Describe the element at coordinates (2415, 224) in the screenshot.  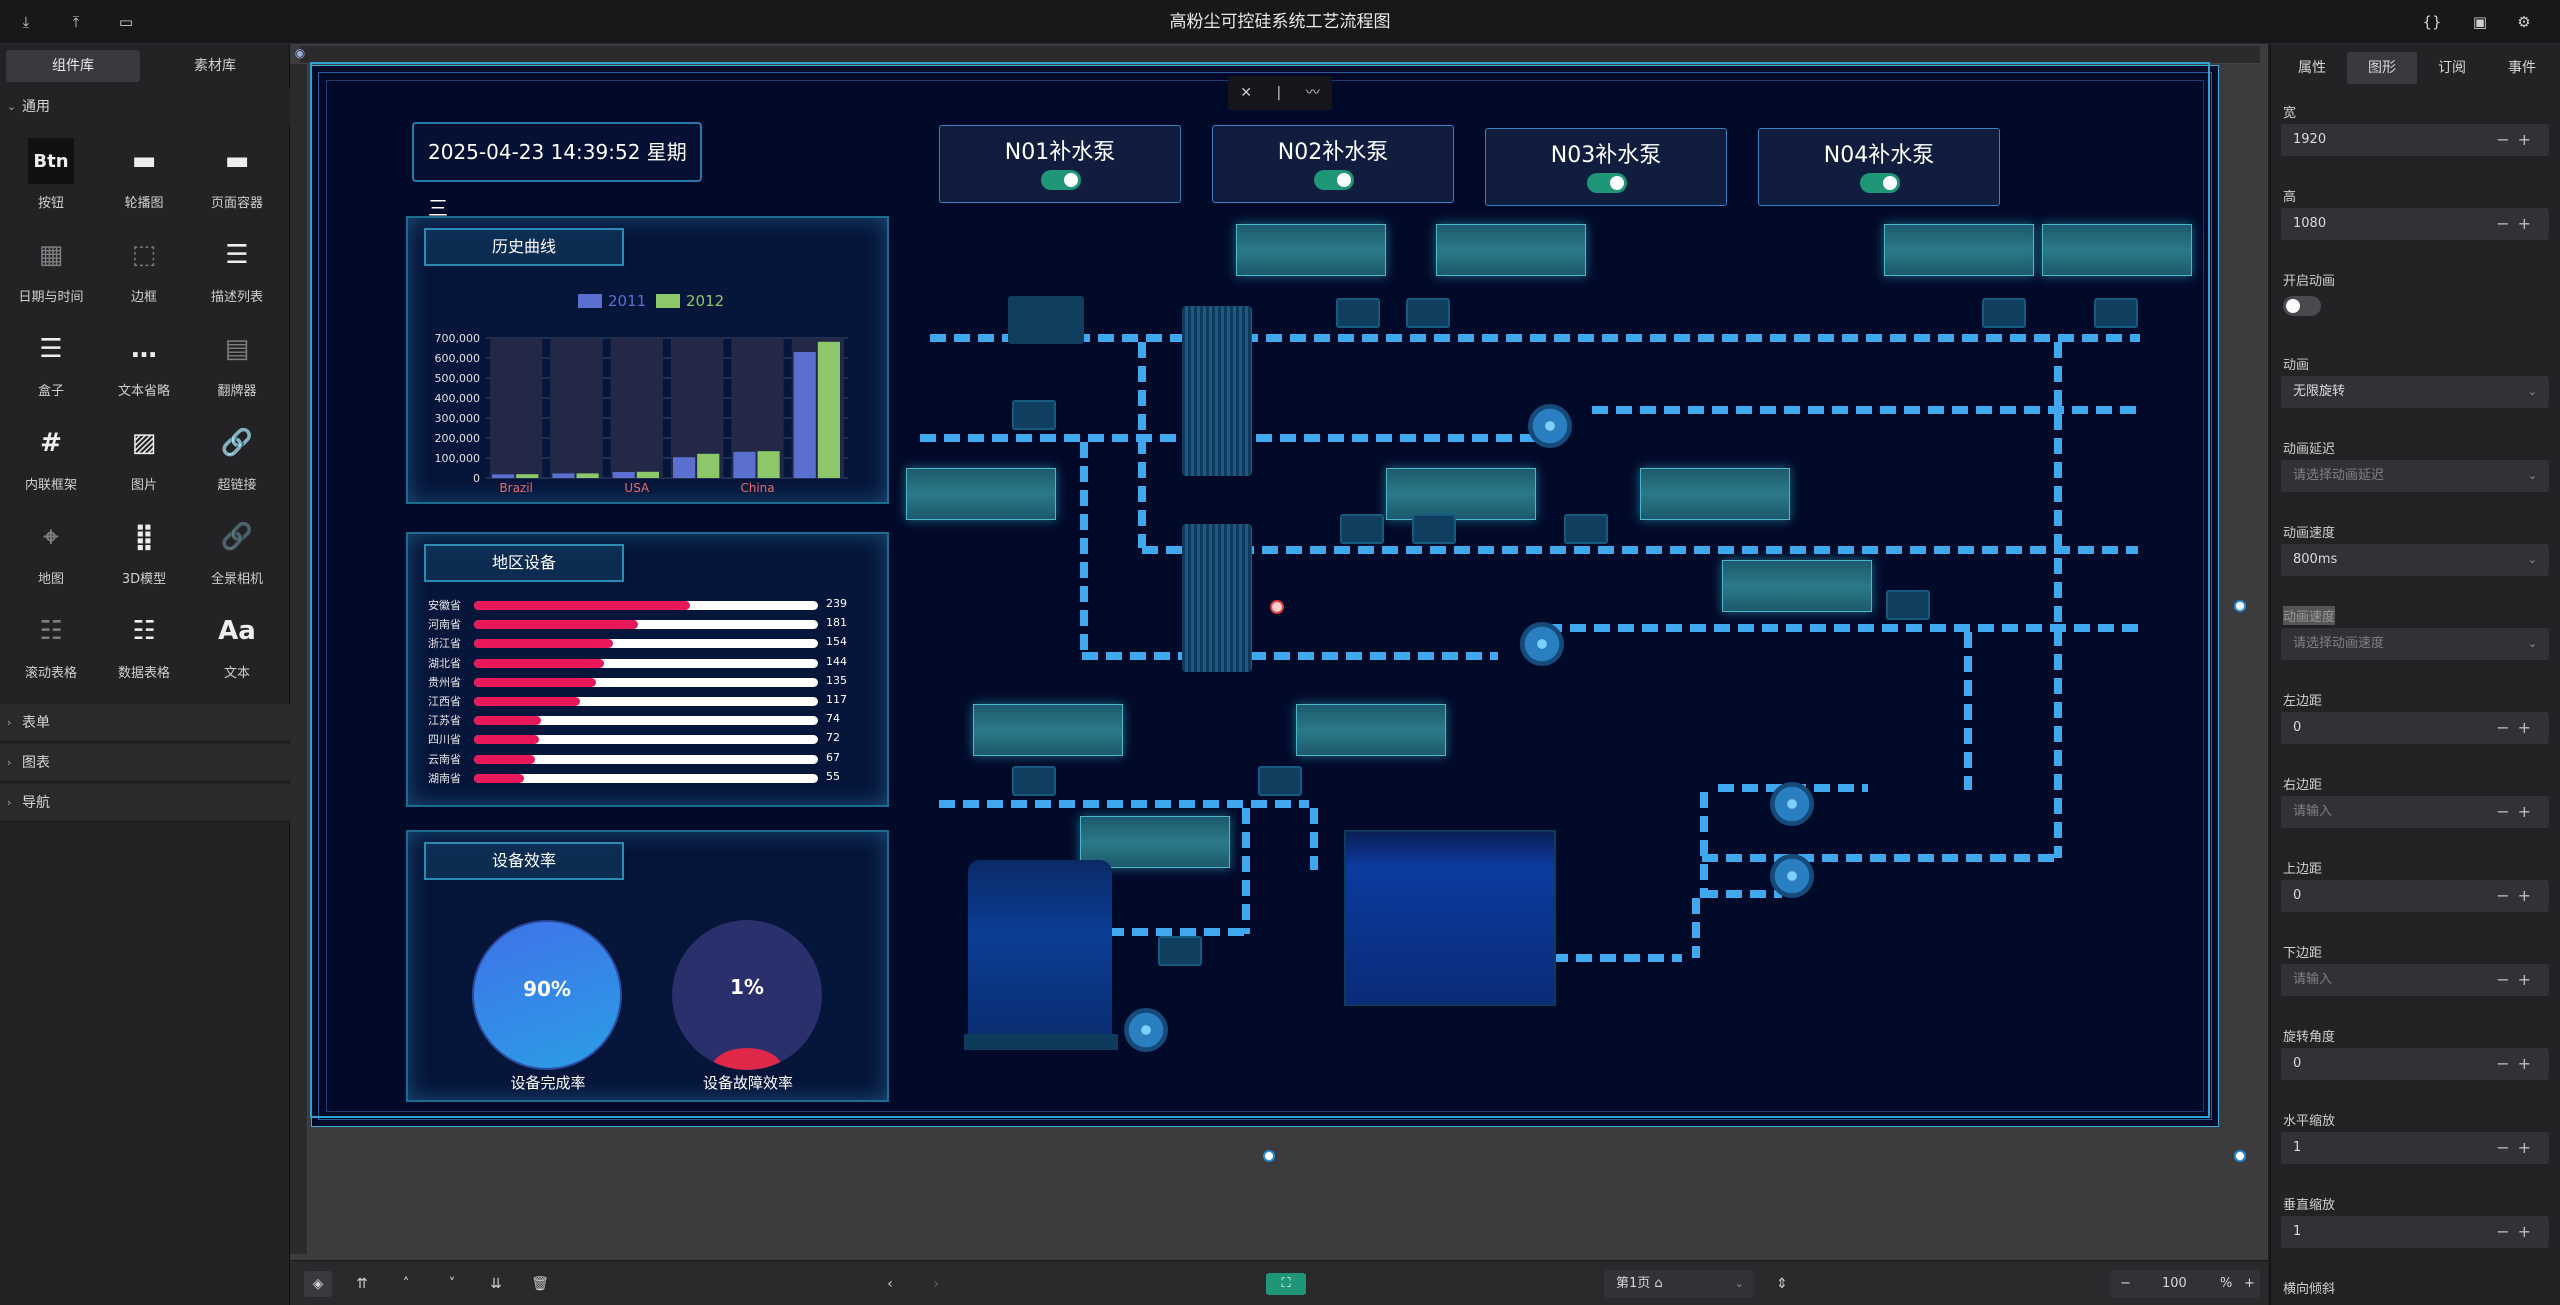
I see `property-input: 1080 −+` at that location.